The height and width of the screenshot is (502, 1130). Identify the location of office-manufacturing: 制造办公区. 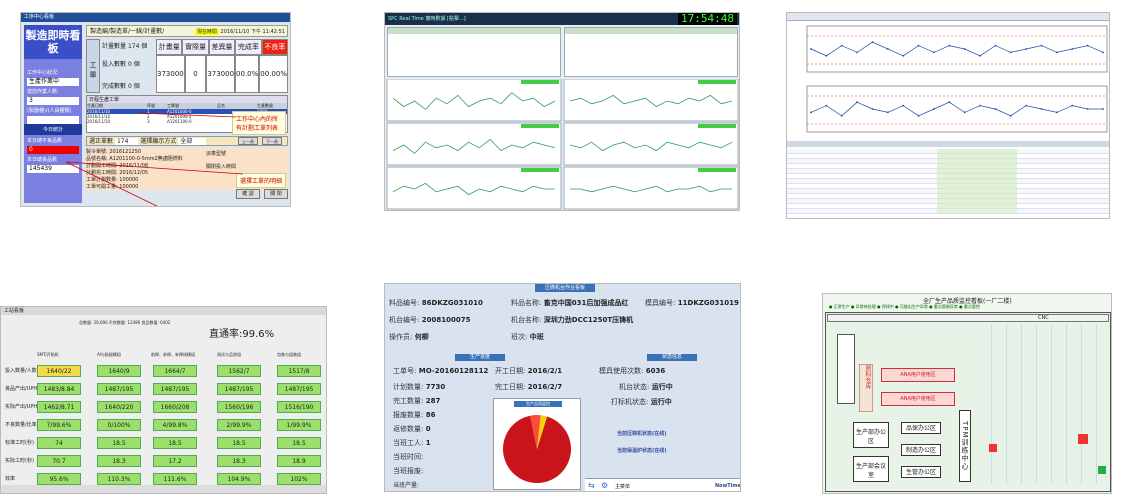
(921, 450).